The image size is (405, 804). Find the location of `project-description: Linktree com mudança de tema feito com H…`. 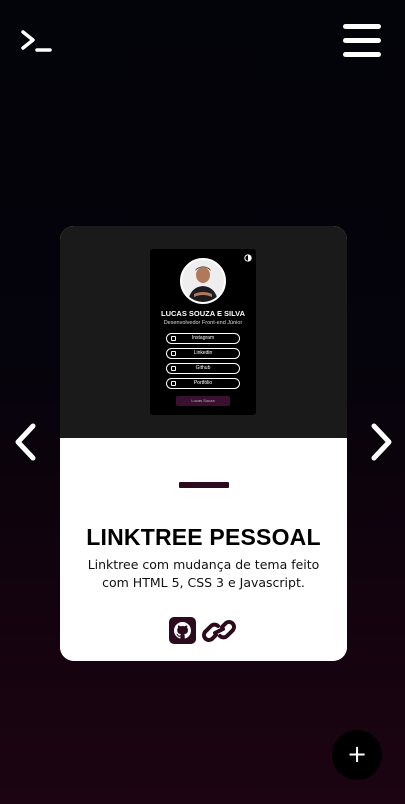

project-description: Linktree com mudança de tema feito com H… is located at coordinates (203, 573).